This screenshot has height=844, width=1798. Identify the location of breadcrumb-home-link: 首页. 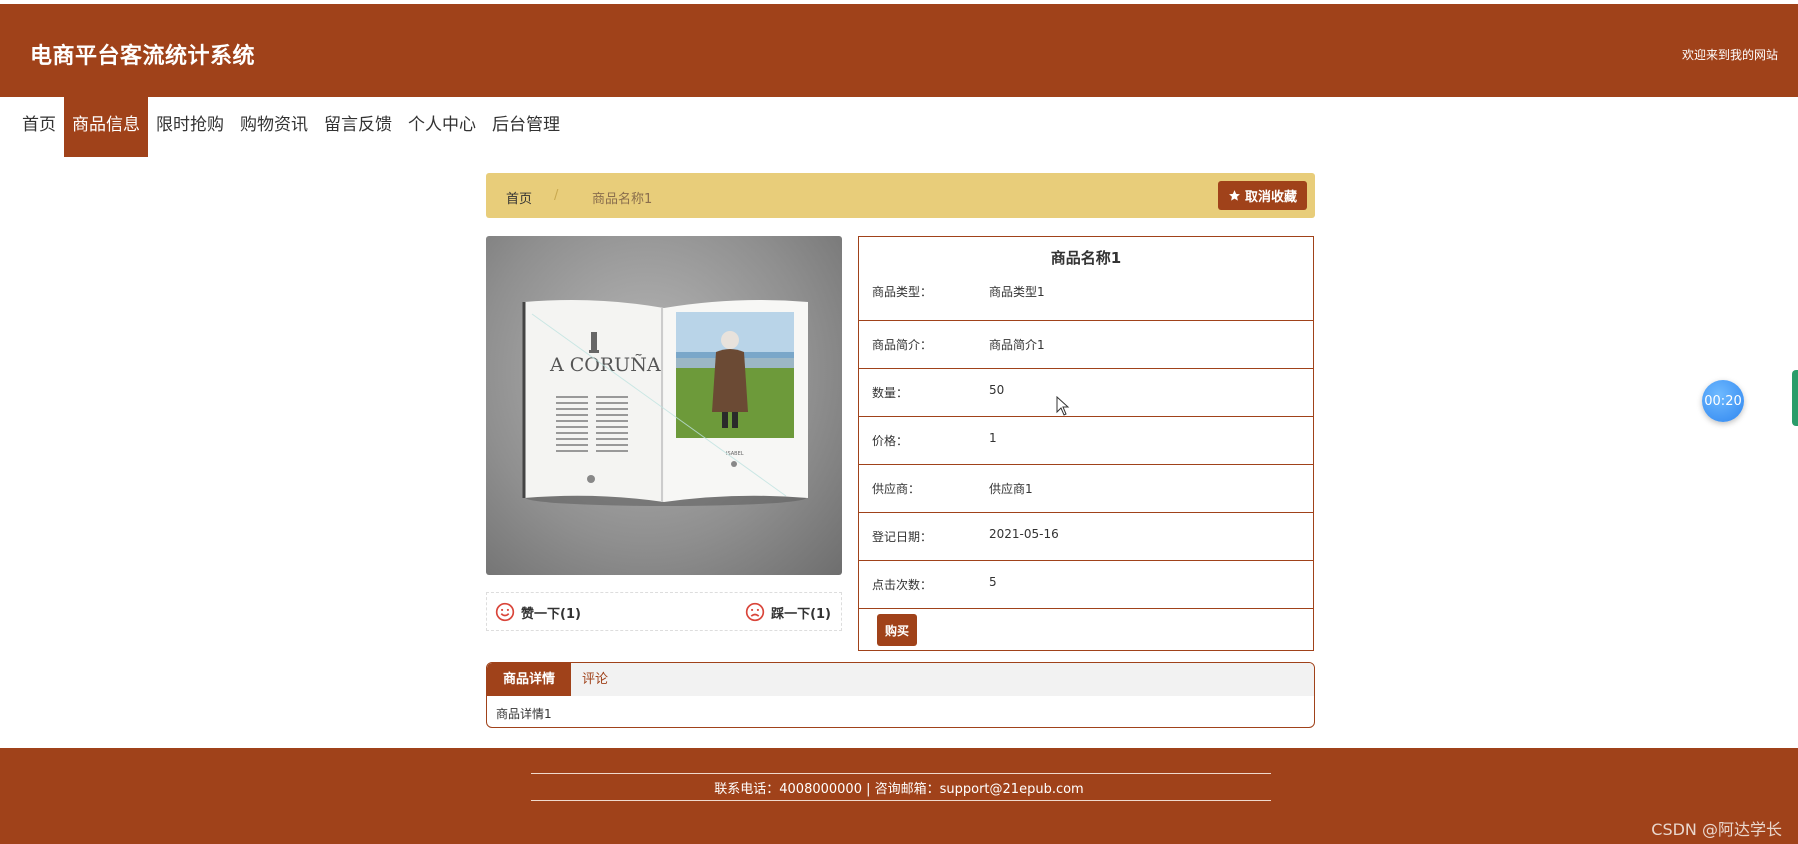
(519, 197).